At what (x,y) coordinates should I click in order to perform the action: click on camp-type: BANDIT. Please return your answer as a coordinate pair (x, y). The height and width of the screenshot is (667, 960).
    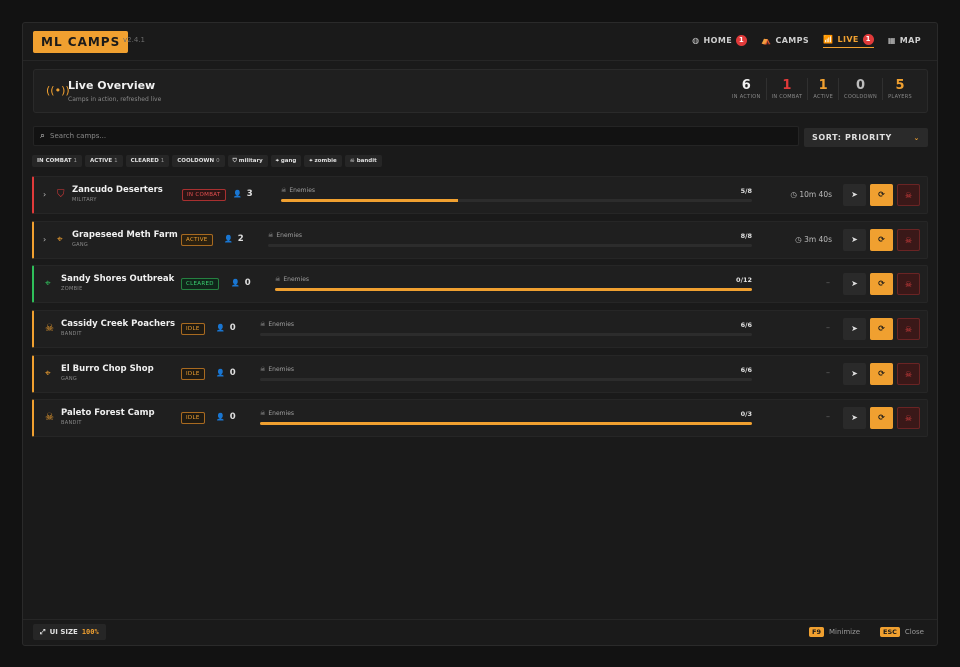
    Looking at the image, I should click on (71, 423).